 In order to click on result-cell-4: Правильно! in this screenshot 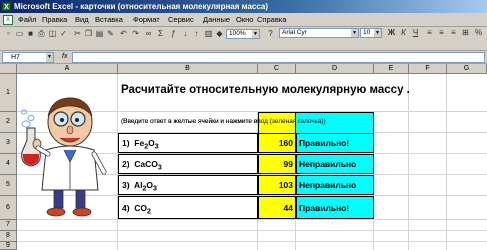, I will do `click(335, 207)`.